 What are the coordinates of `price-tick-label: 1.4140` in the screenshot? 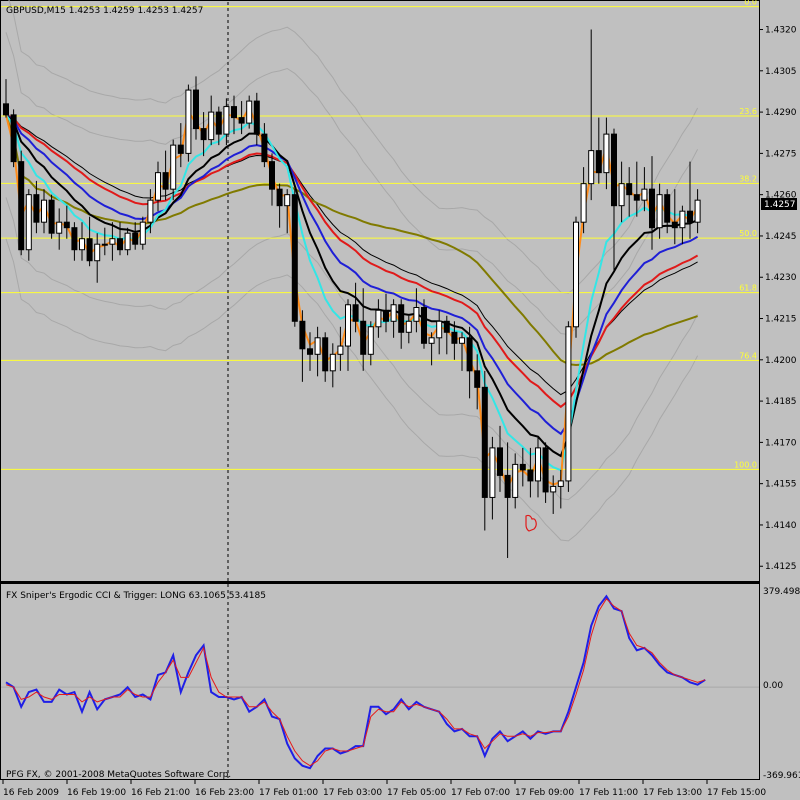 It's located at (781, 526).